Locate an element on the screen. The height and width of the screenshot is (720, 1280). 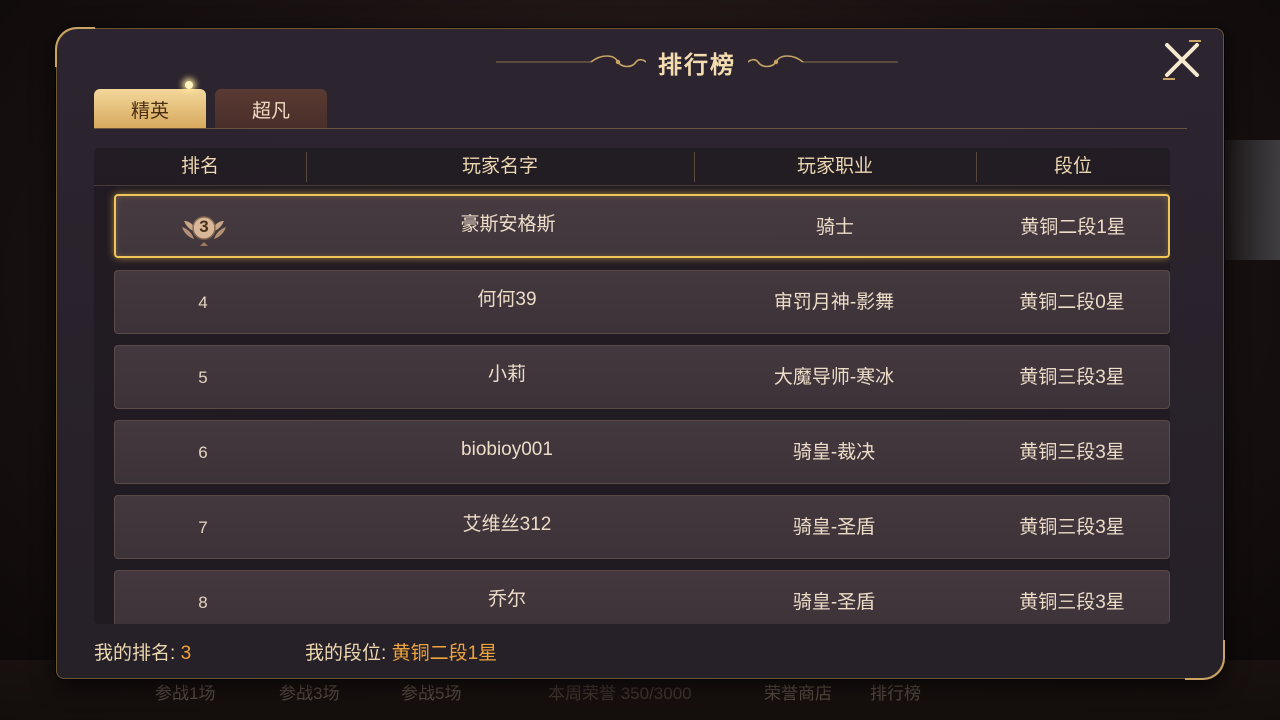
row-rank-number: 6 is located at coordinates (203, 452).